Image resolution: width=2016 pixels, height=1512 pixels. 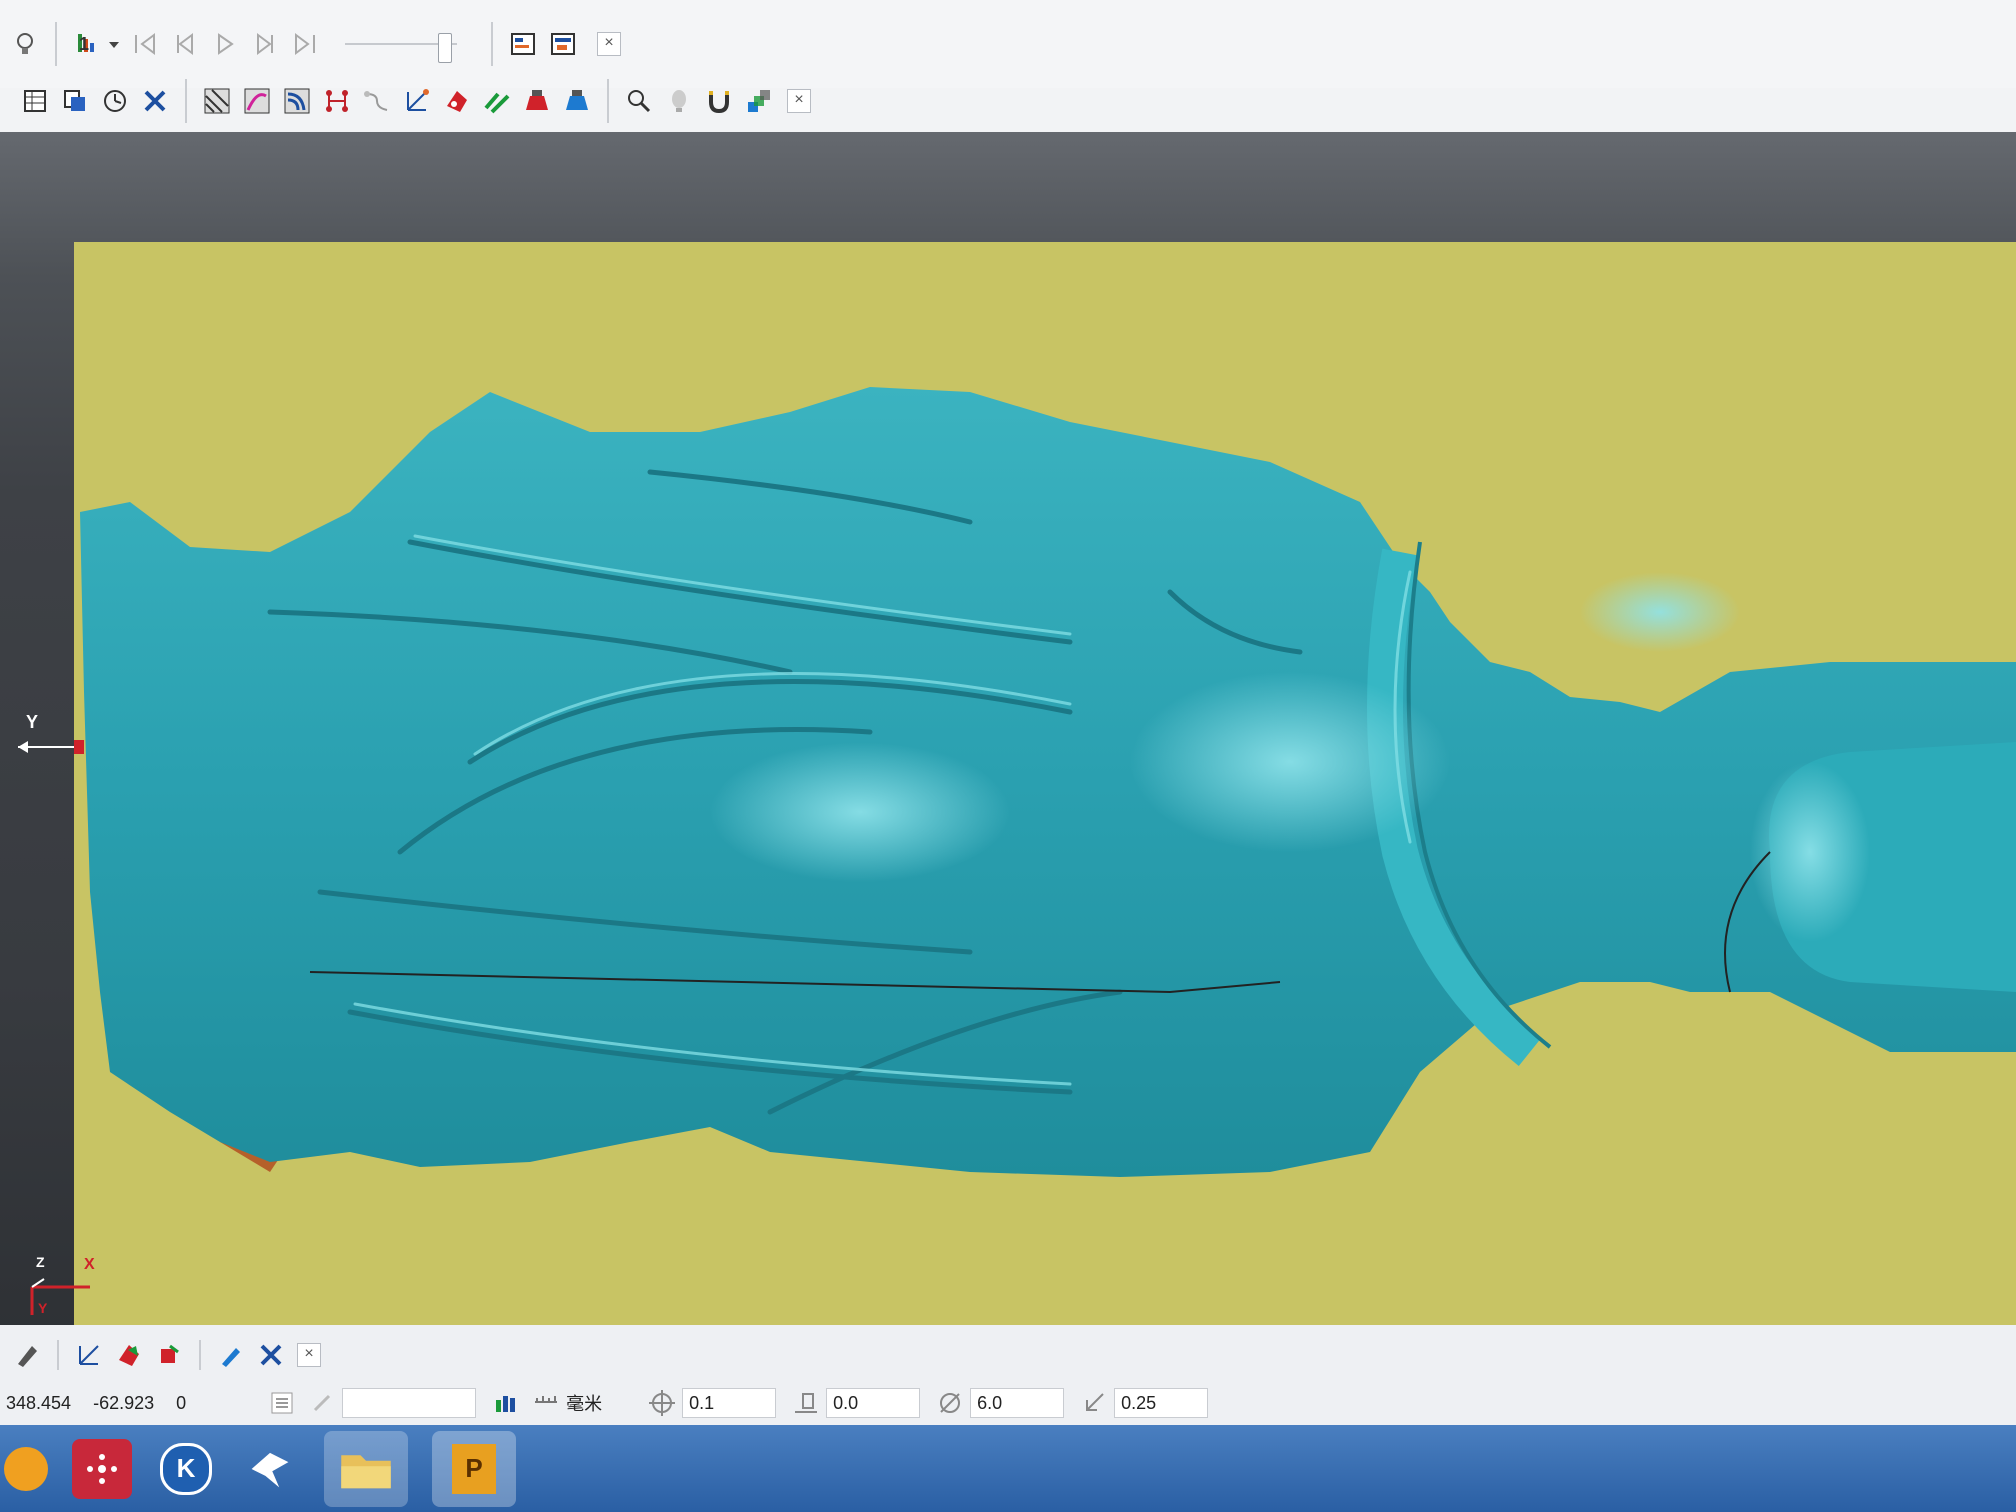 I want to click on magnify-icon, so click(x=639, y=101).